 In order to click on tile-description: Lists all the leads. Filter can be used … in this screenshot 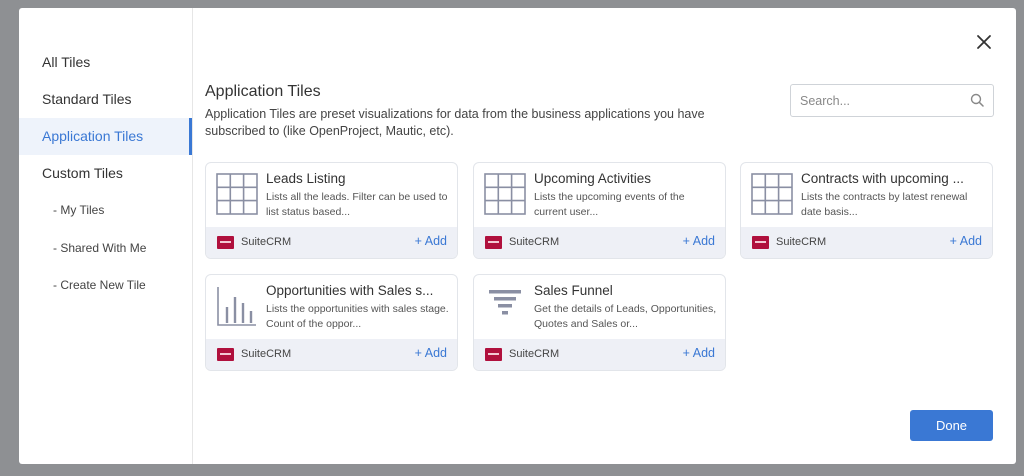, I will do `click(357, 204)`.